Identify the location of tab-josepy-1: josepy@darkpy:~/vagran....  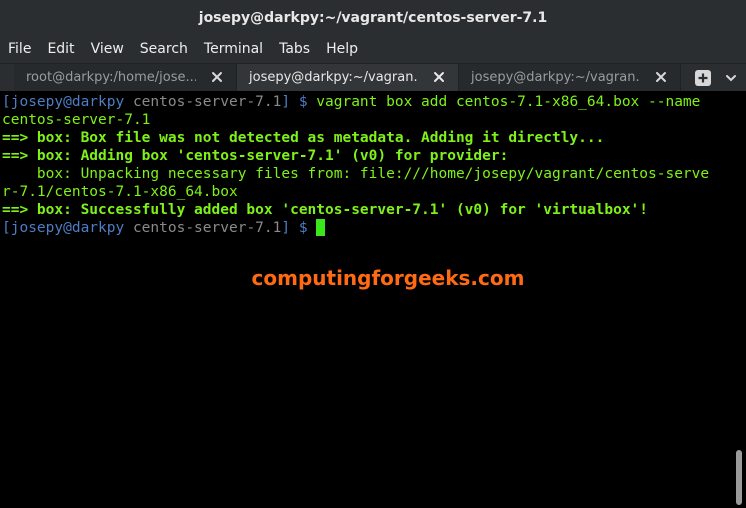
(348, 77).